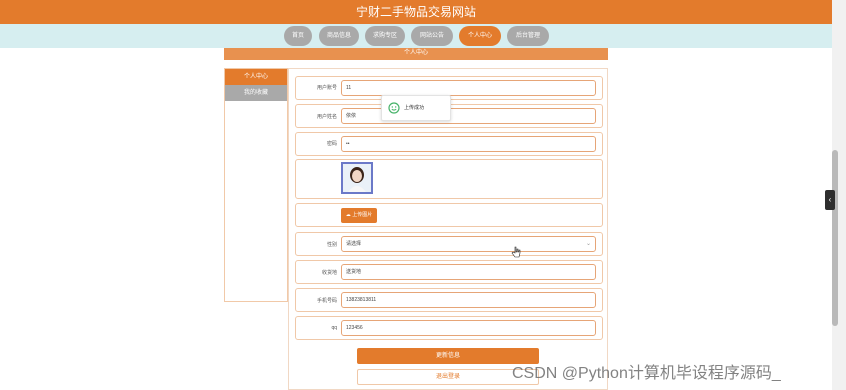 This screenshot has width=846, height=390. I want to click on avatar-image-icon, so click(357, 178).